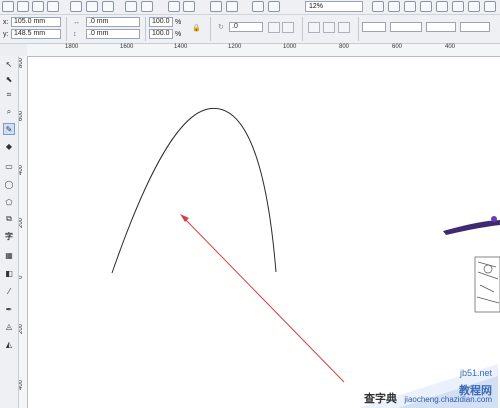  I want to click on annotation-arrow, so click(263, 299).